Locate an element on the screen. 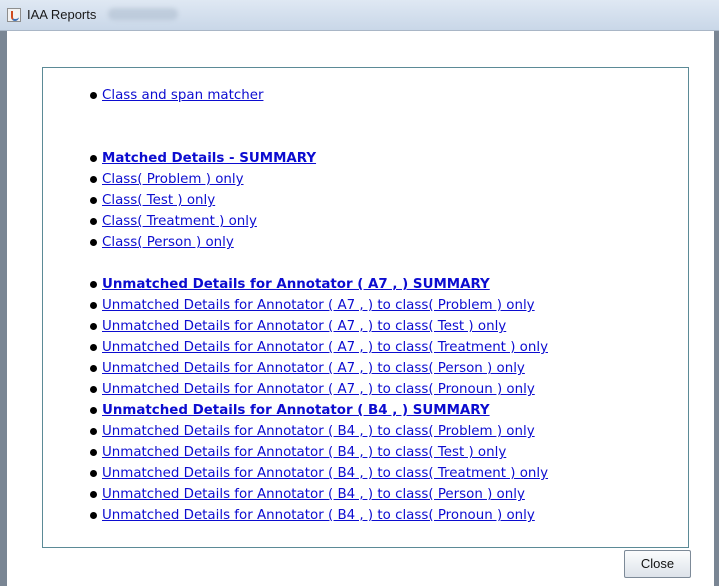 This screenshot has width=719, height=586. report-link: Class( Problem ) only is located at coordinates (173, 179).